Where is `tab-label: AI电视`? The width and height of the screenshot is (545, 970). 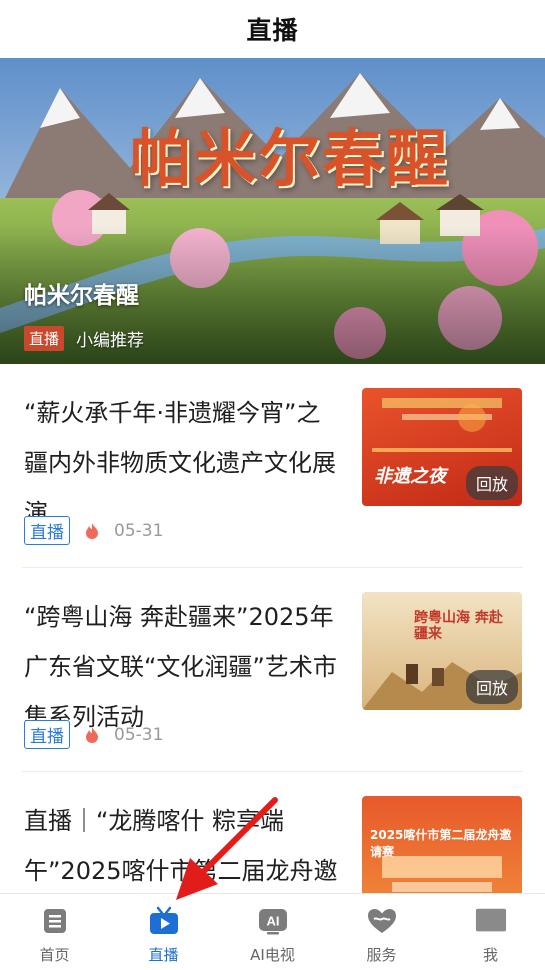
tab-label: AI电视 is located at coordinates (272, 955).